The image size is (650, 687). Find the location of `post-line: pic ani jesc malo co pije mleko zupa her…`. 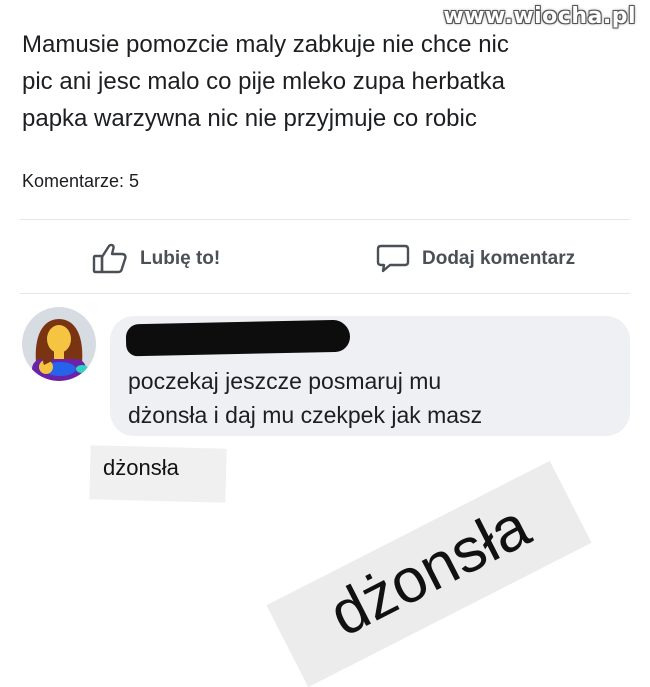

post-line: pic ani jesc malo co pije mleko zupa her… is located at coordinates (263, 81).